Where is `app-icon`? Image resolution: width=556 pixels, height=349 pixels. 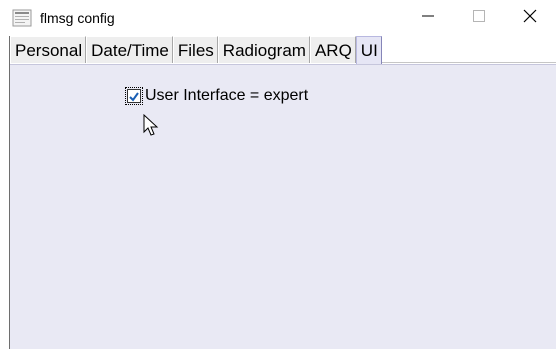
app-icon is located at coordinates (22, 18).